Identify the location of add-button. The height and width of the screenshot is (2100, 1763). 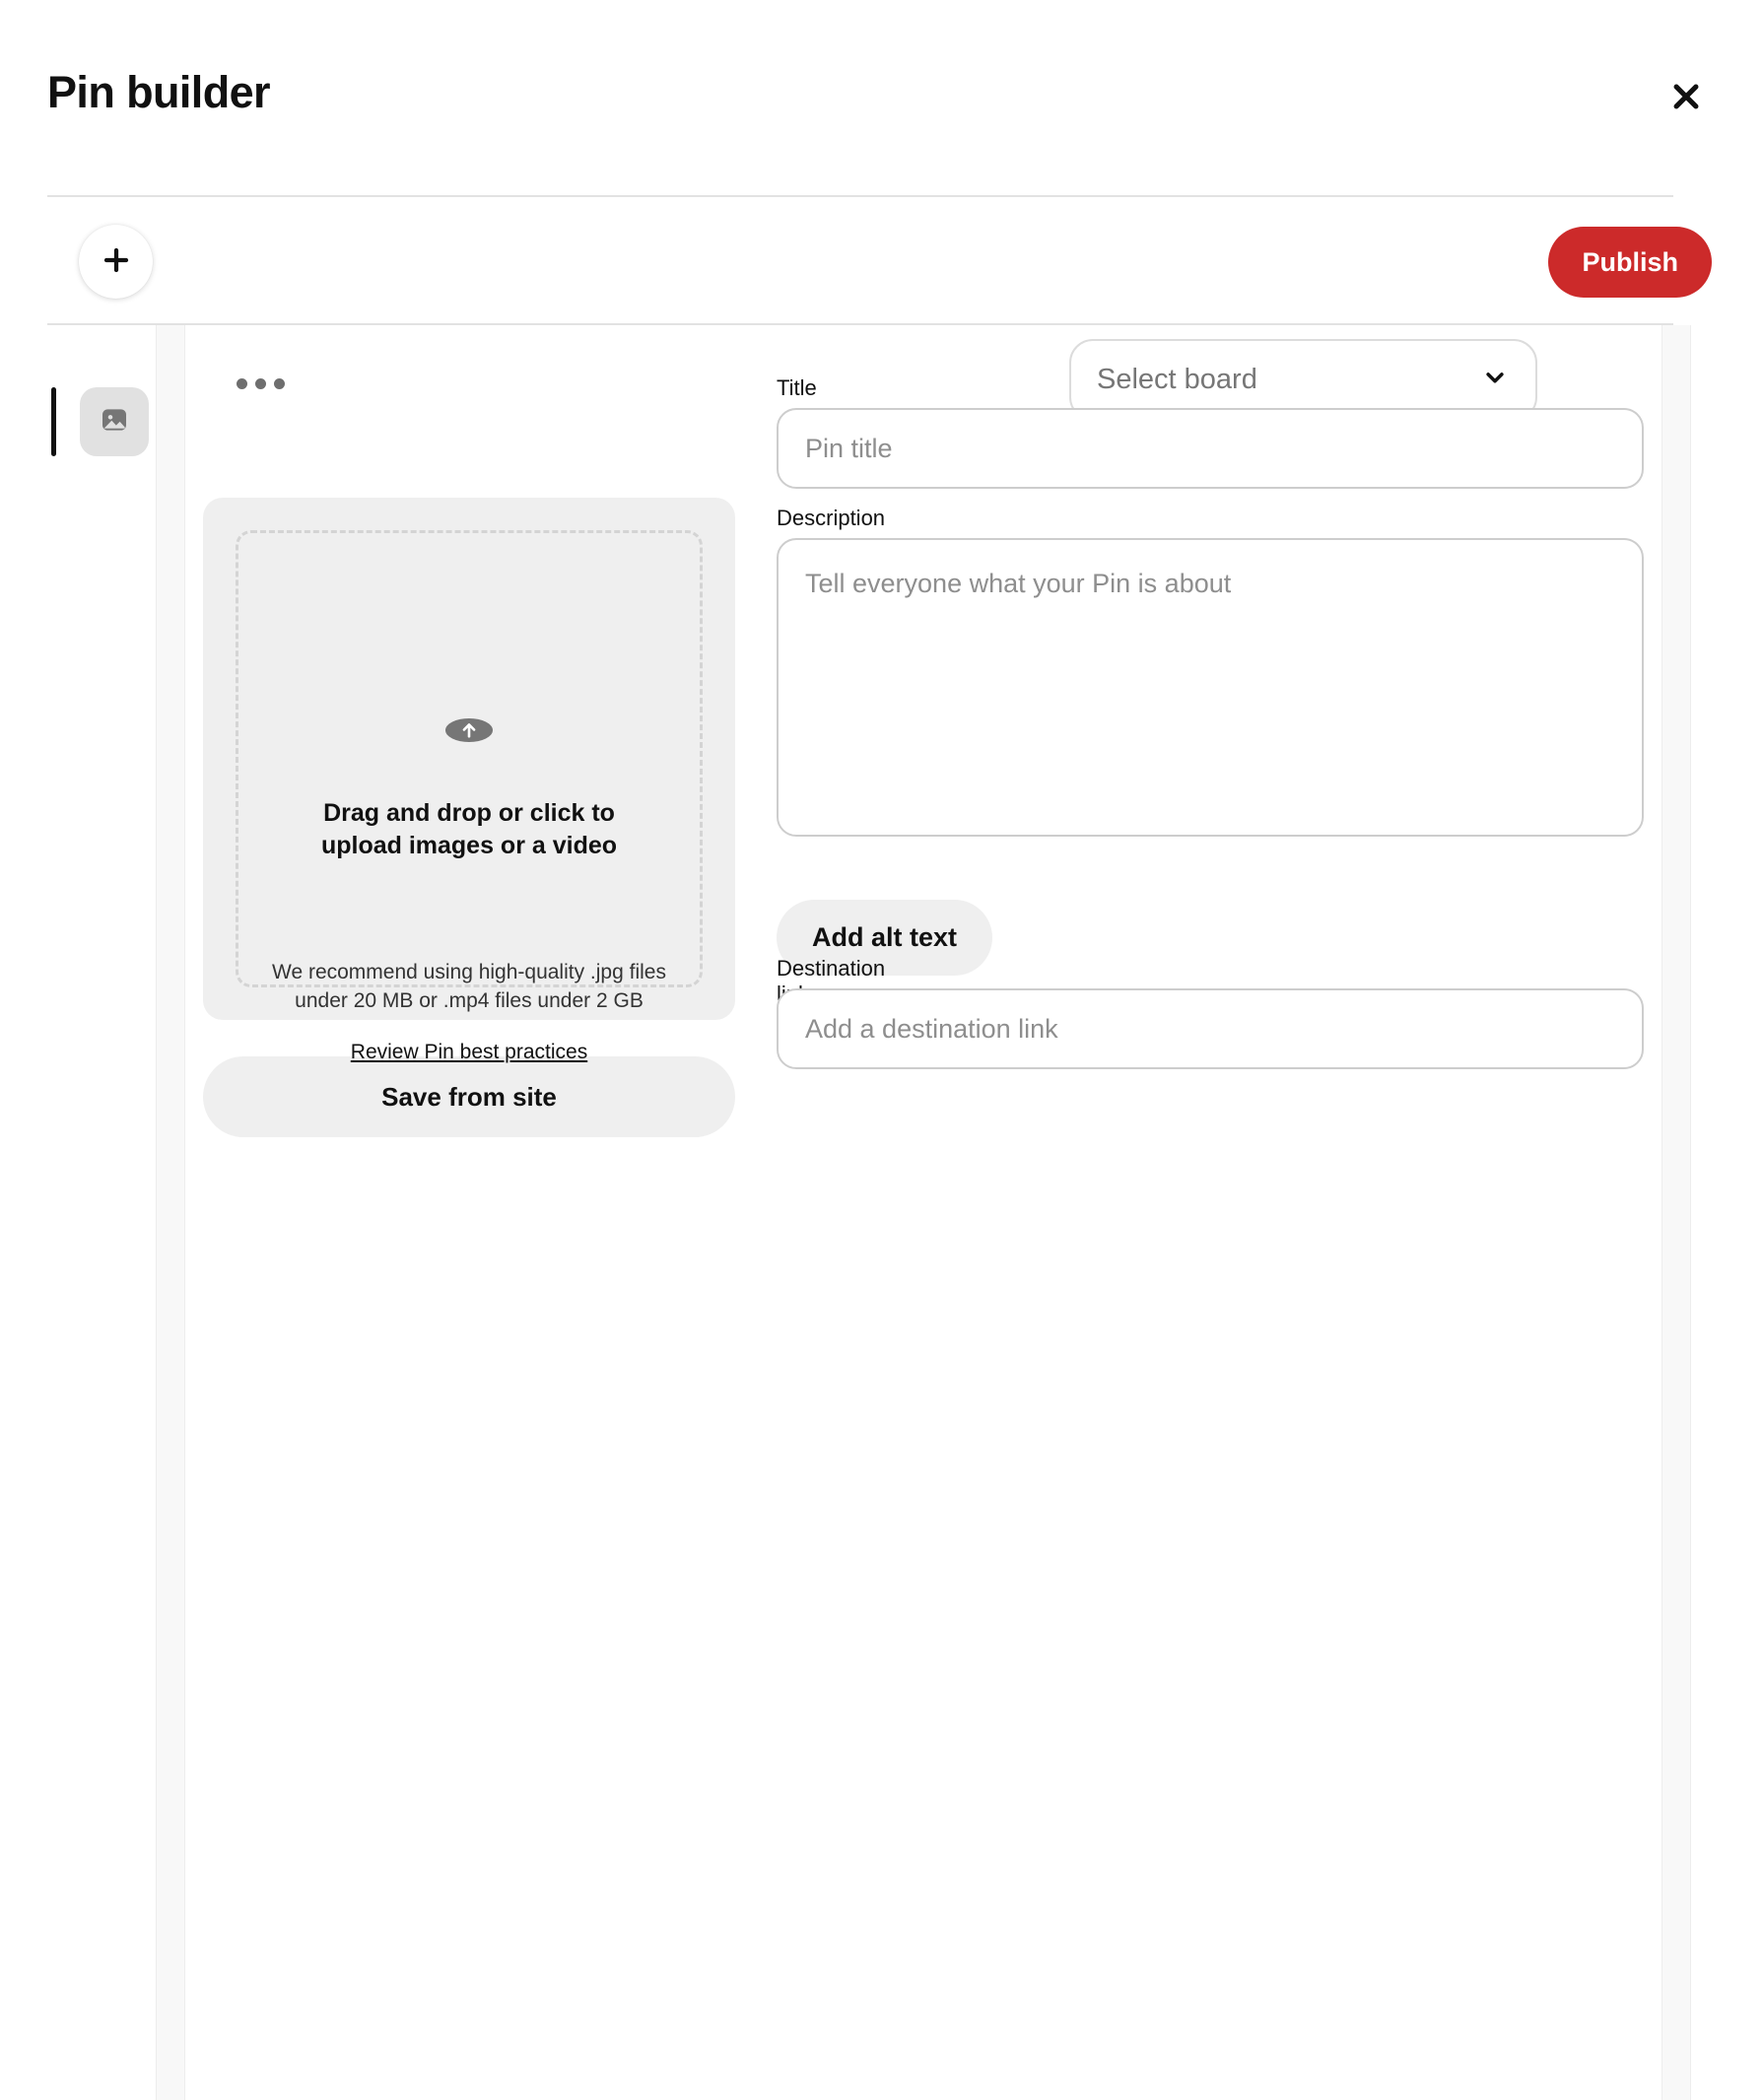
(116, 262).